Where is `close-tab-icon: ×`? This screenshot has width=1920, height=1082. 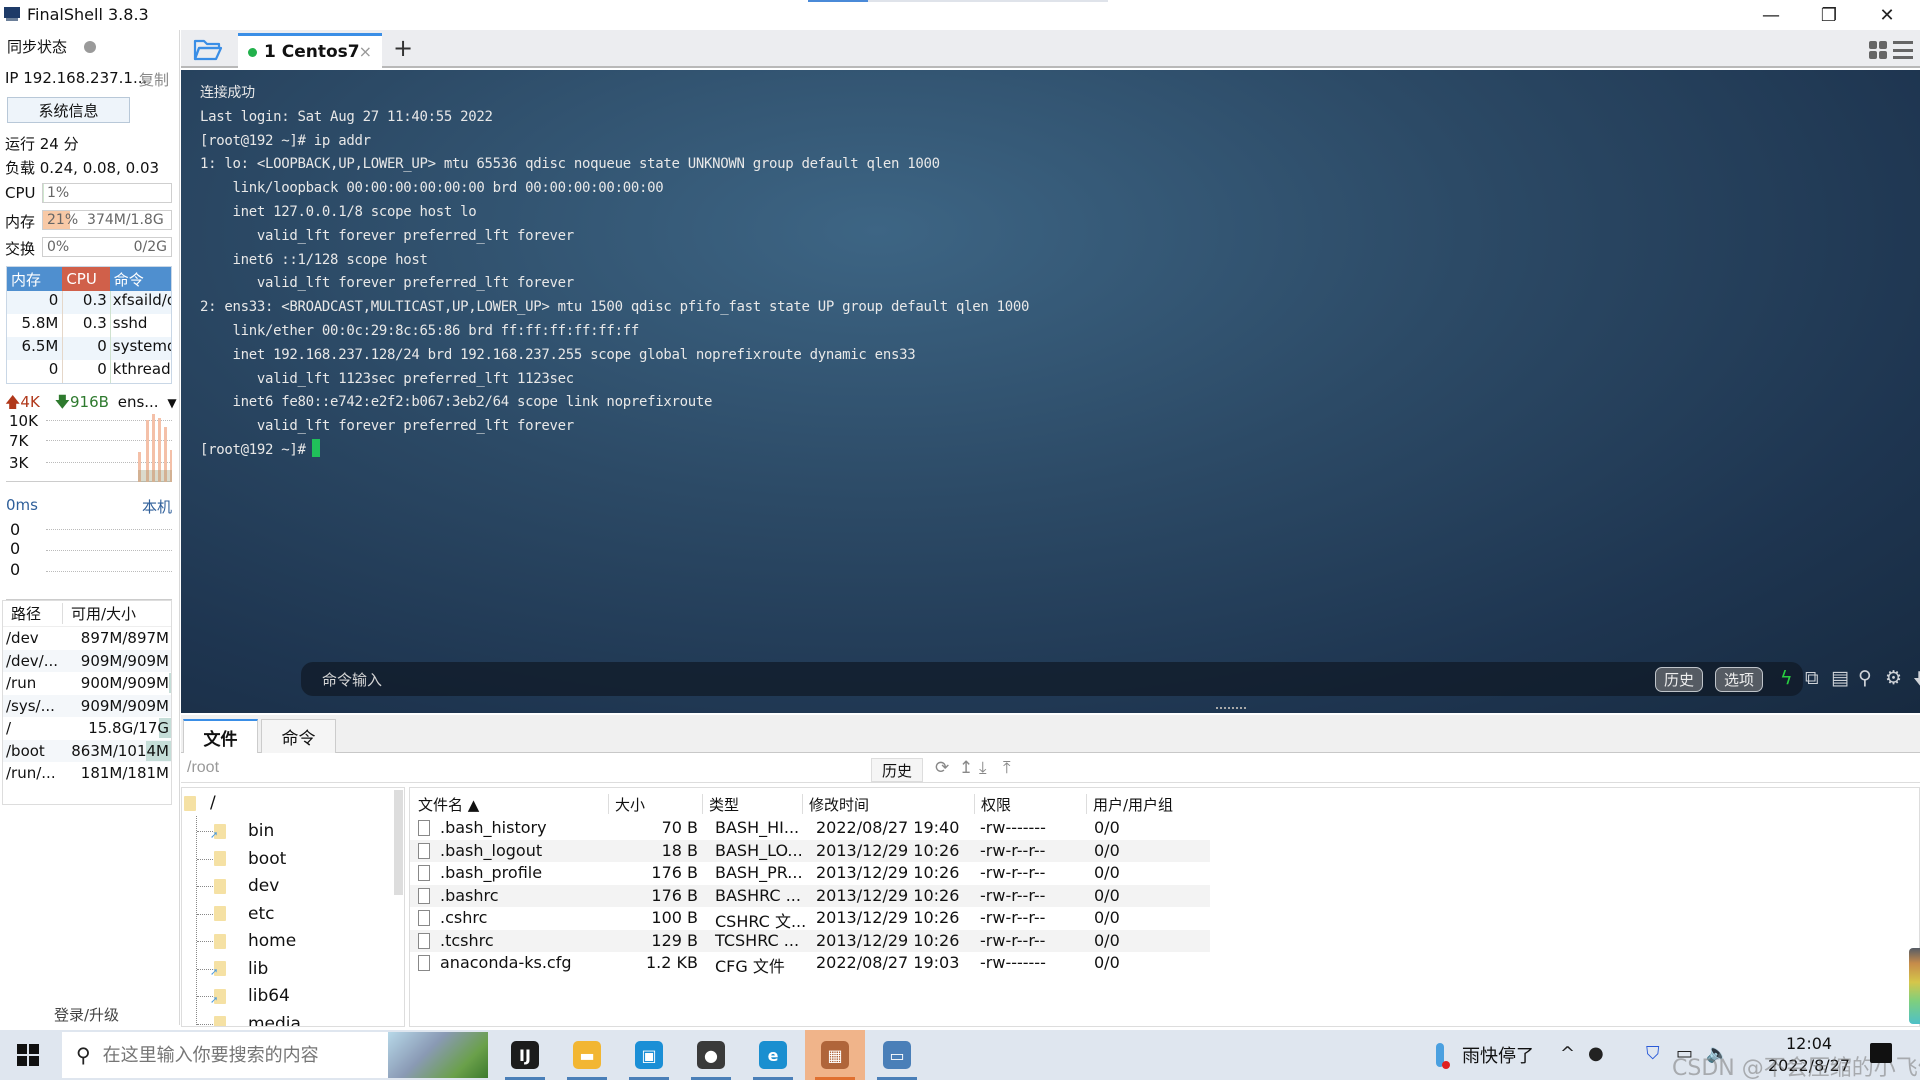 close-tab-icon: × is located at coordinates (365, 51).